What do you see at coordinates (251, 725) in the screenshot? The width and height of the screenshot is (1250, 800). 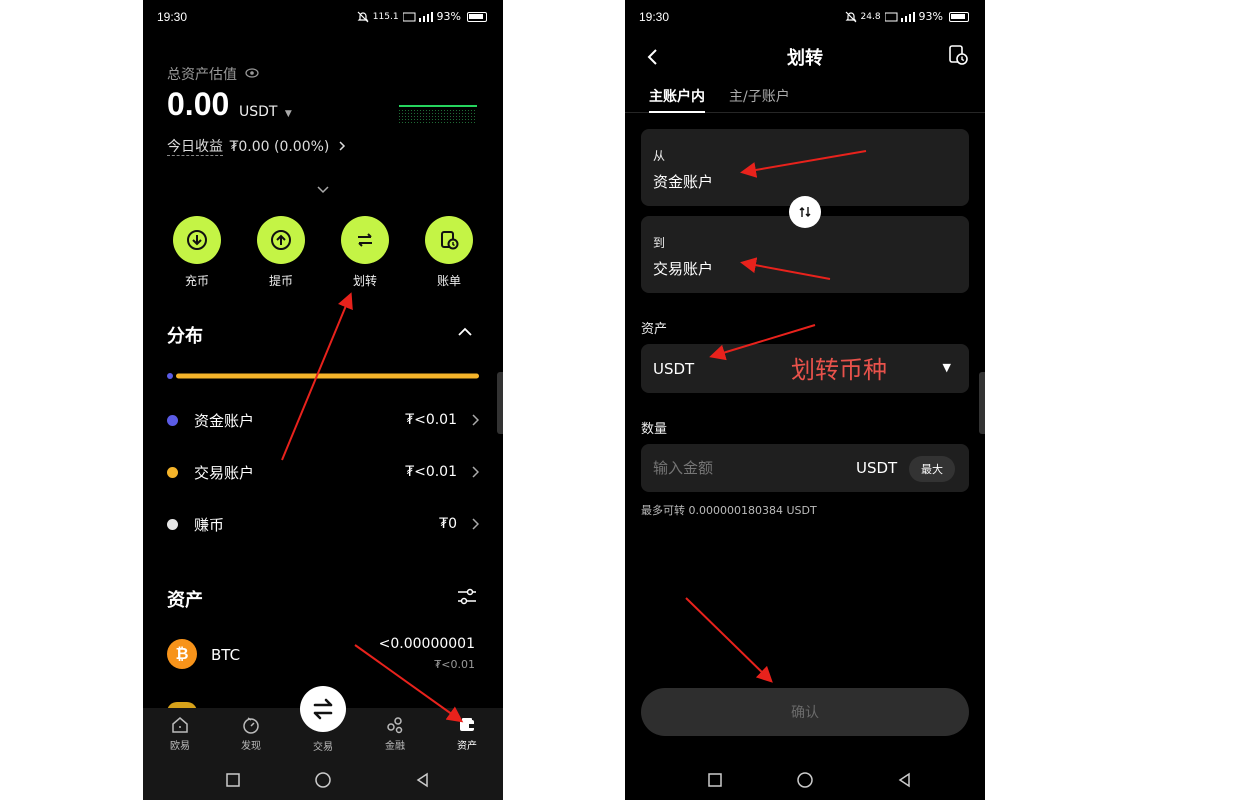 I see `discover-icon` at bounding box center [251, 725].